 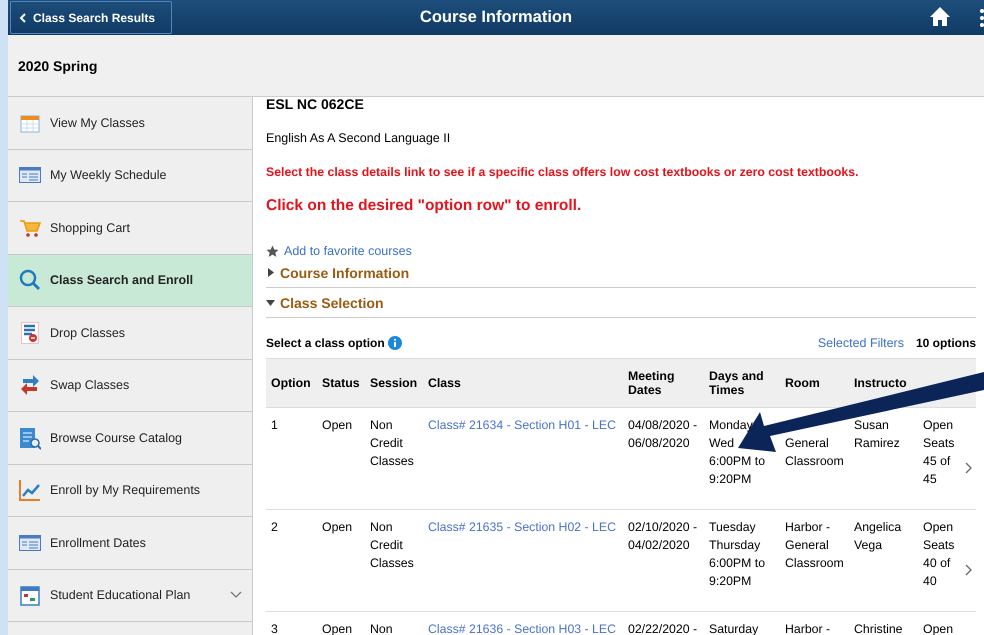 I want to click on table-cell: 3, so click(x=291, y=623).